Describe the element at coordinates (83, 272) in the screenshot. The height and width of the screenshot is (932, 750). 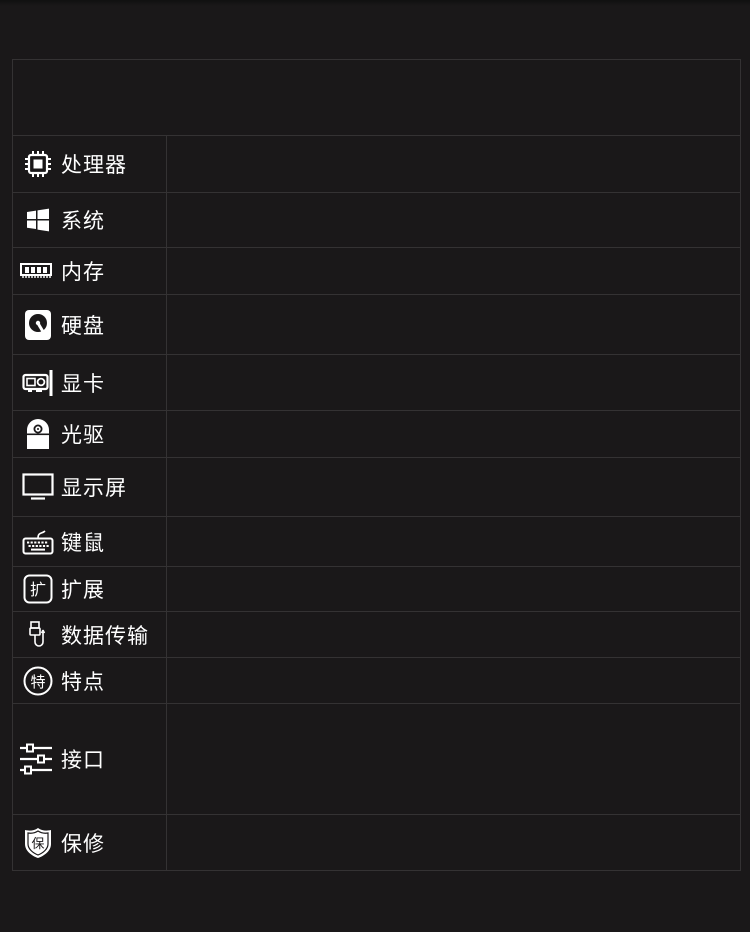
I see `spec-label: 内存` at that location.